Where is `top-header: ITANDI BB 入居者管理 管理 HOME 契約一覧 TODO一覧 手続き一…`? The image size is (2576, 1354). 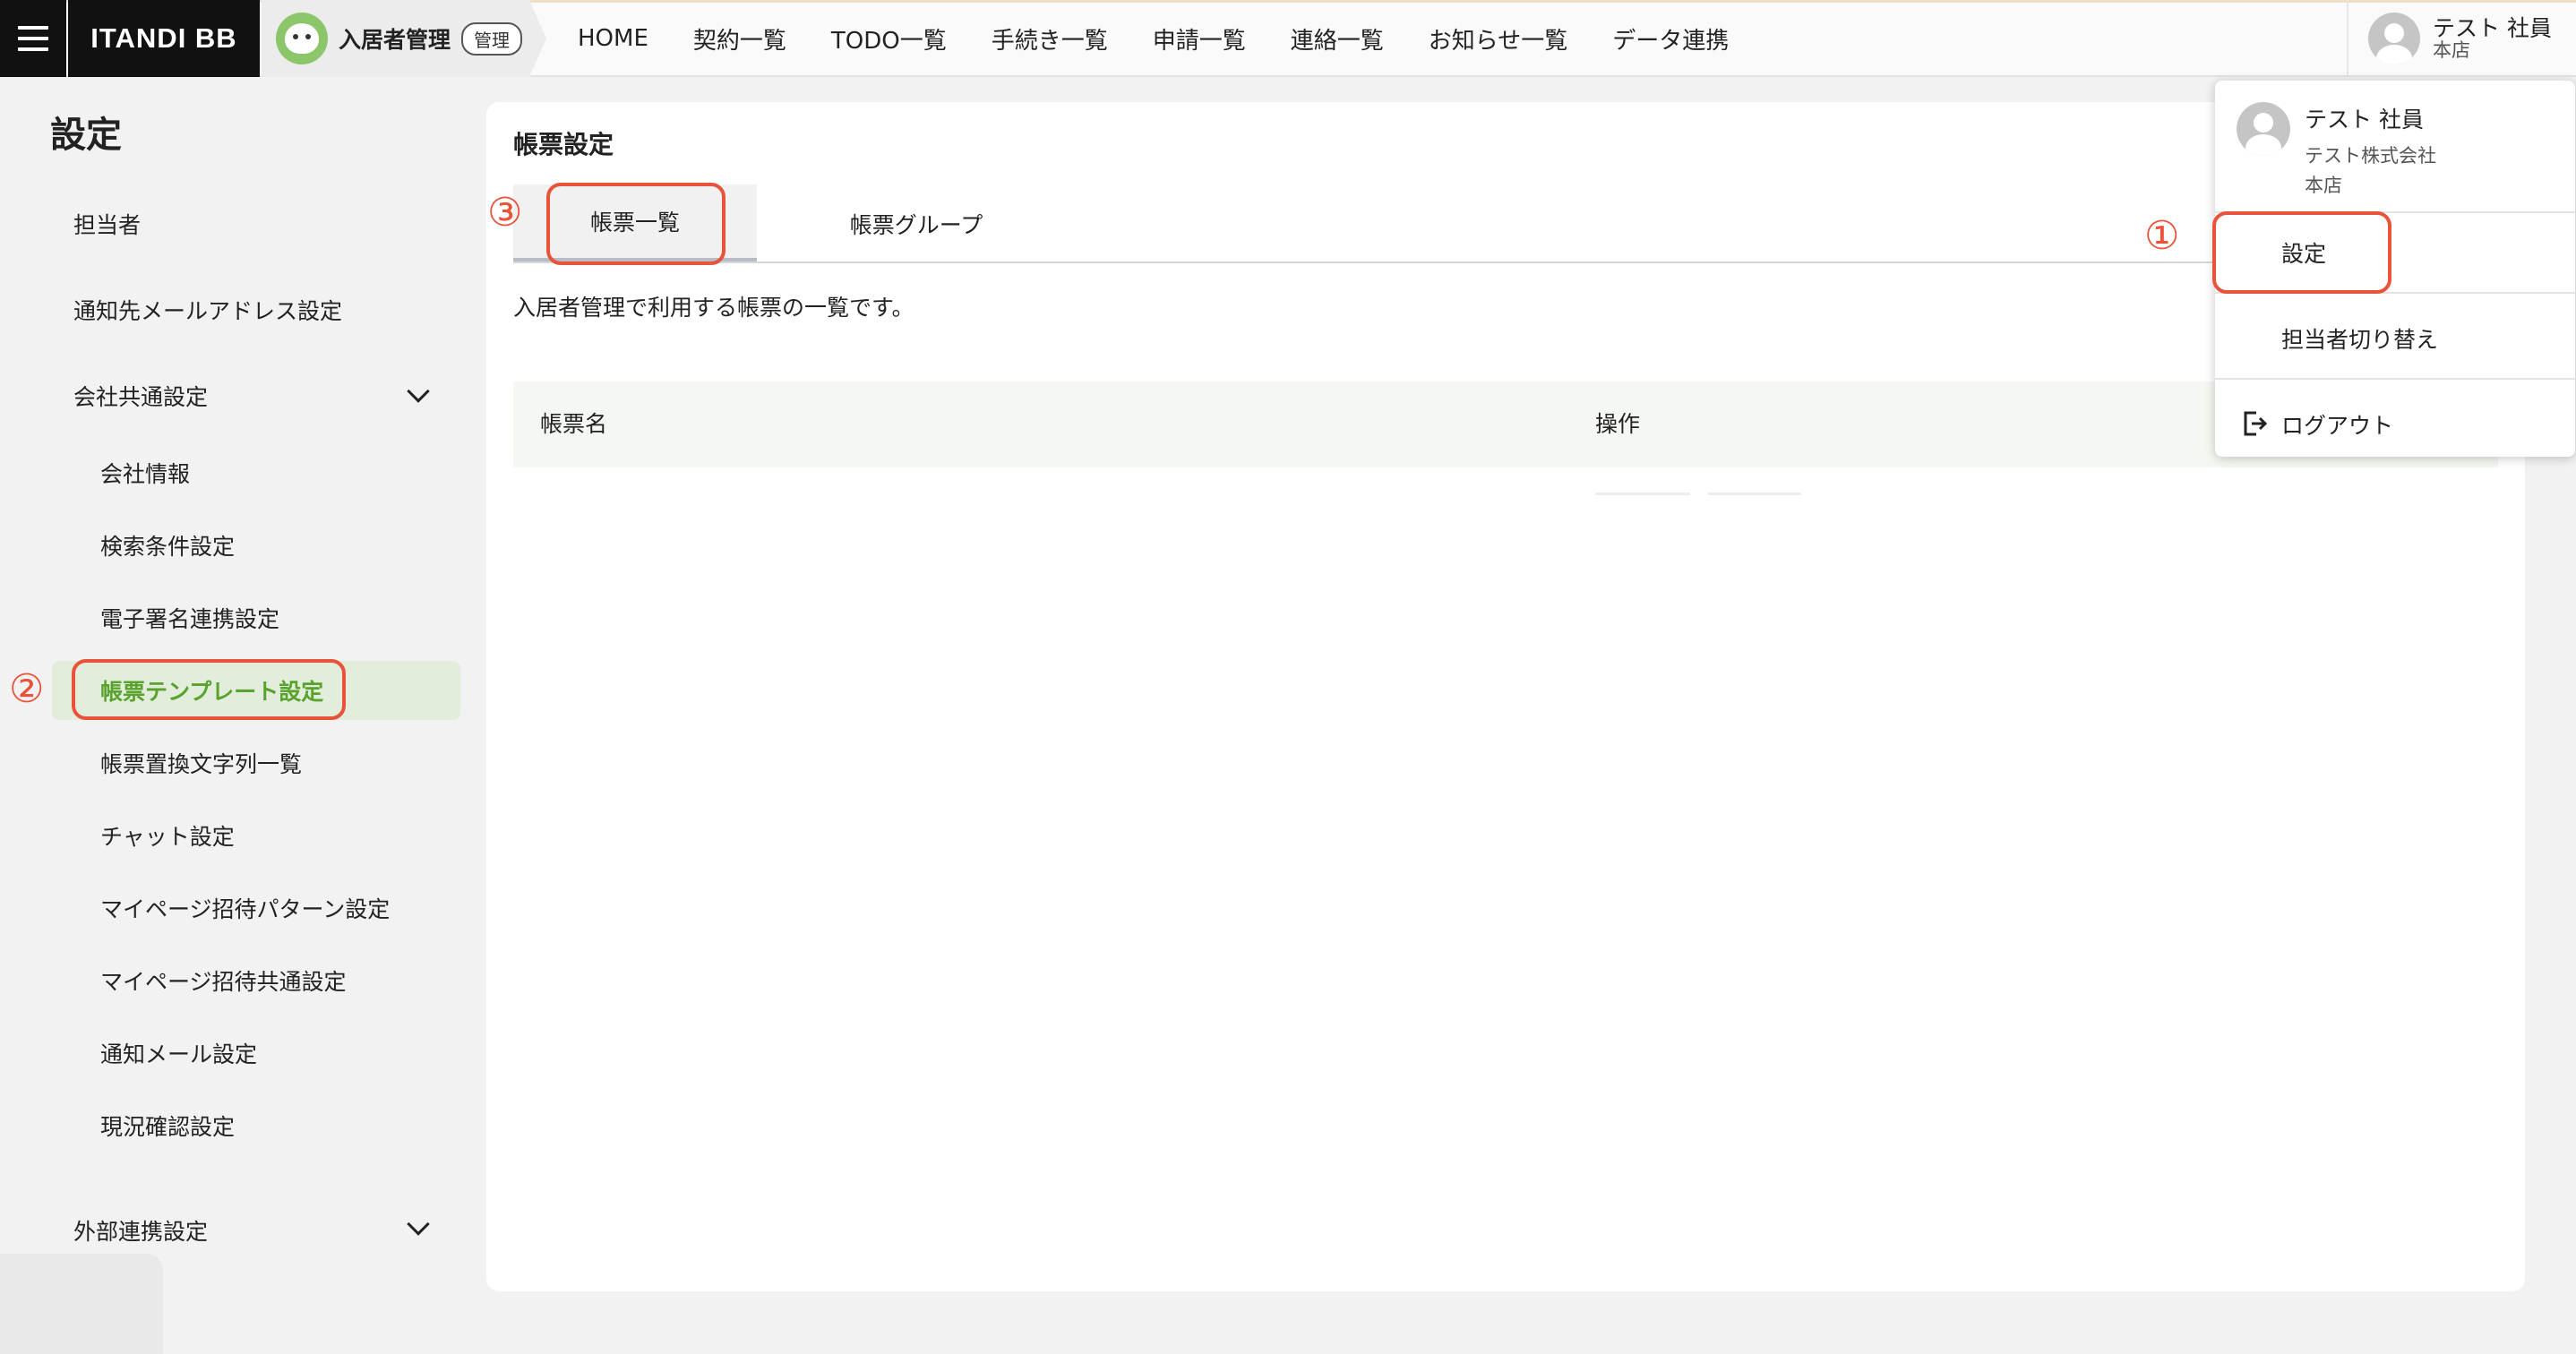
top-header: ITANDI BB 入居者管理 管理 HOME 契約一覧 TODO一覧 手続き一… is located at coordinates (1288, 38).